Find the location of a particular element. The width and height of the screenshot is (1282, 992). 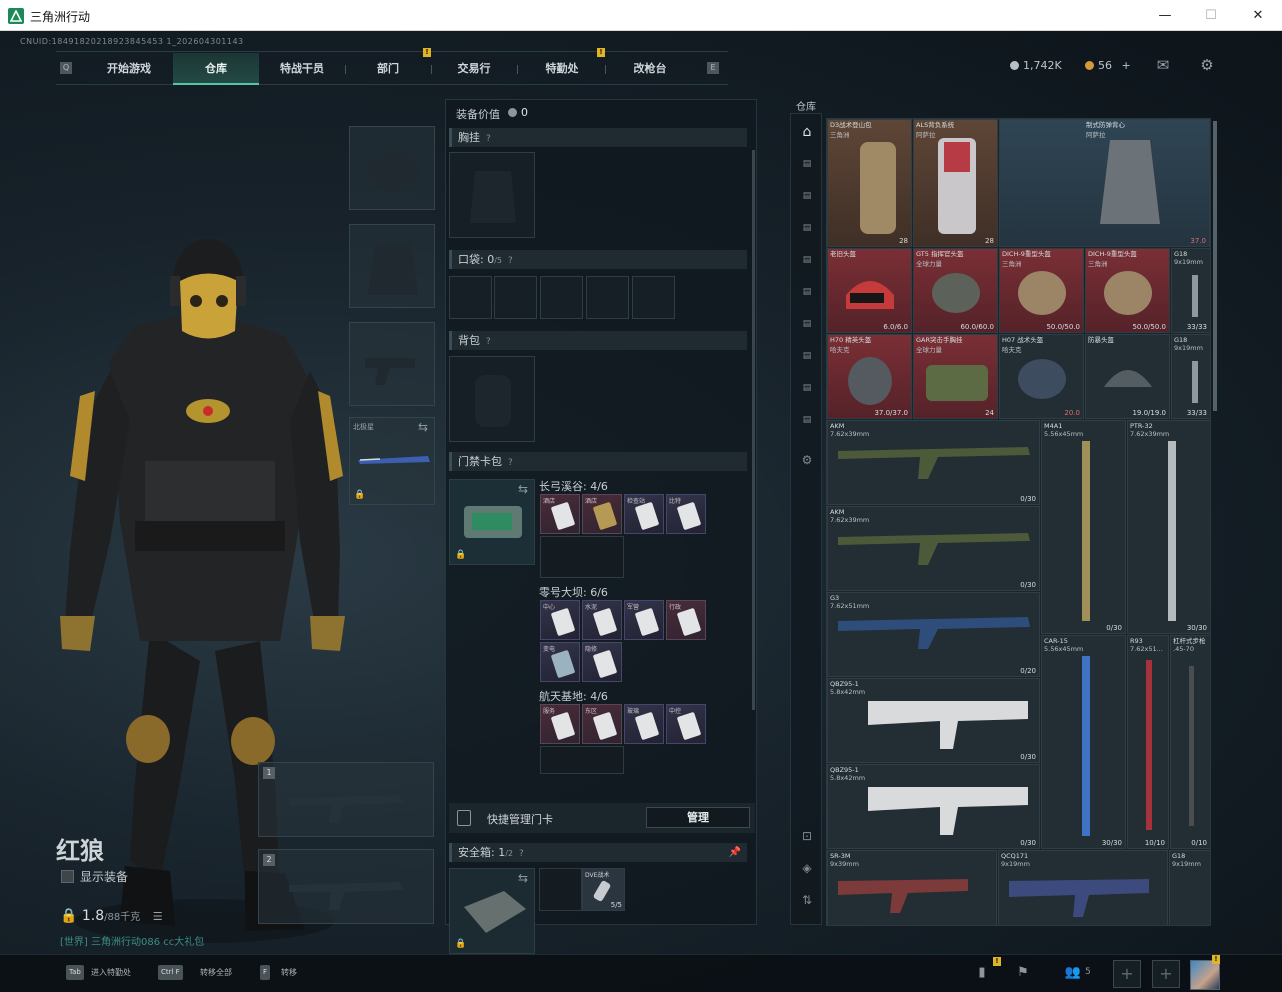

stack-icon: ◈ is located at coordinates (807, 868).